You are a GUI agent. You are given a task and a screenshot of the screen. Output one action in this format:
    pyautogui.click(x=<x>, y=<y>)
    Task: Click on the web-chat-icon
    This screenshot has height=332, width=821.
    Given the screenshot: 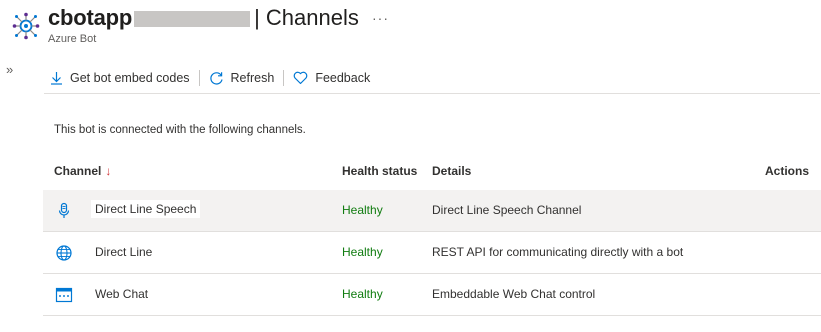 What is the action you would take?
    pyautogui.click(x=64, y=295)
    